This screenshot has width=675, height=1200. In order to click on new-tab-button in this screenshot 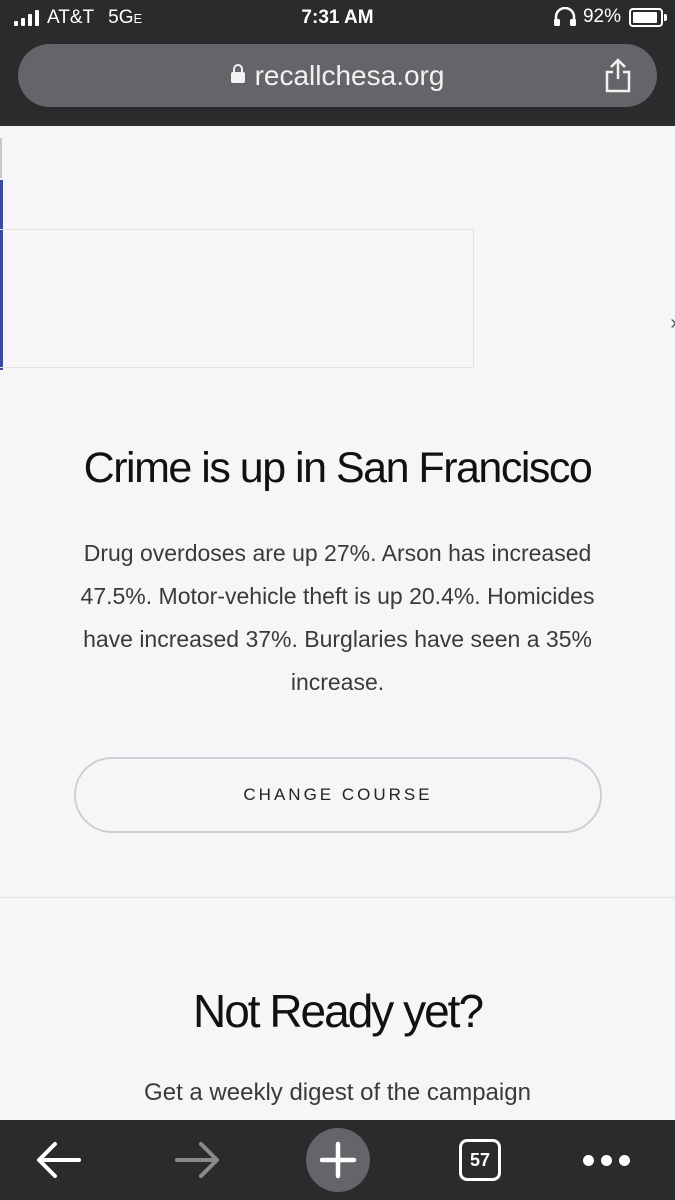, I will do `click(338, 1160)`.